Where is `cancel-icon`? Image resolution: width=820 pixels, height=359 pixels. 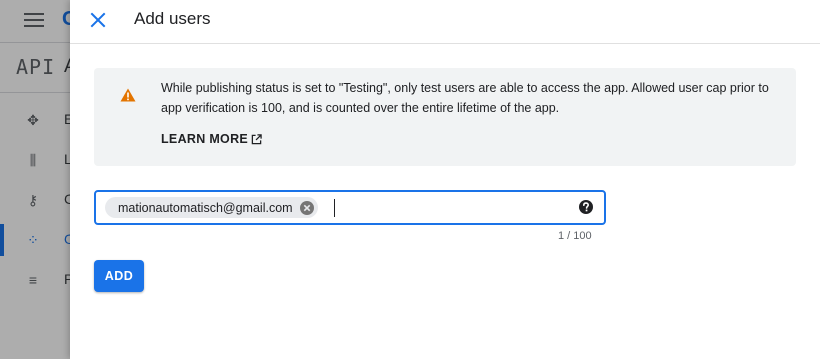 cancel-icon is located at coordinates (307, 208).